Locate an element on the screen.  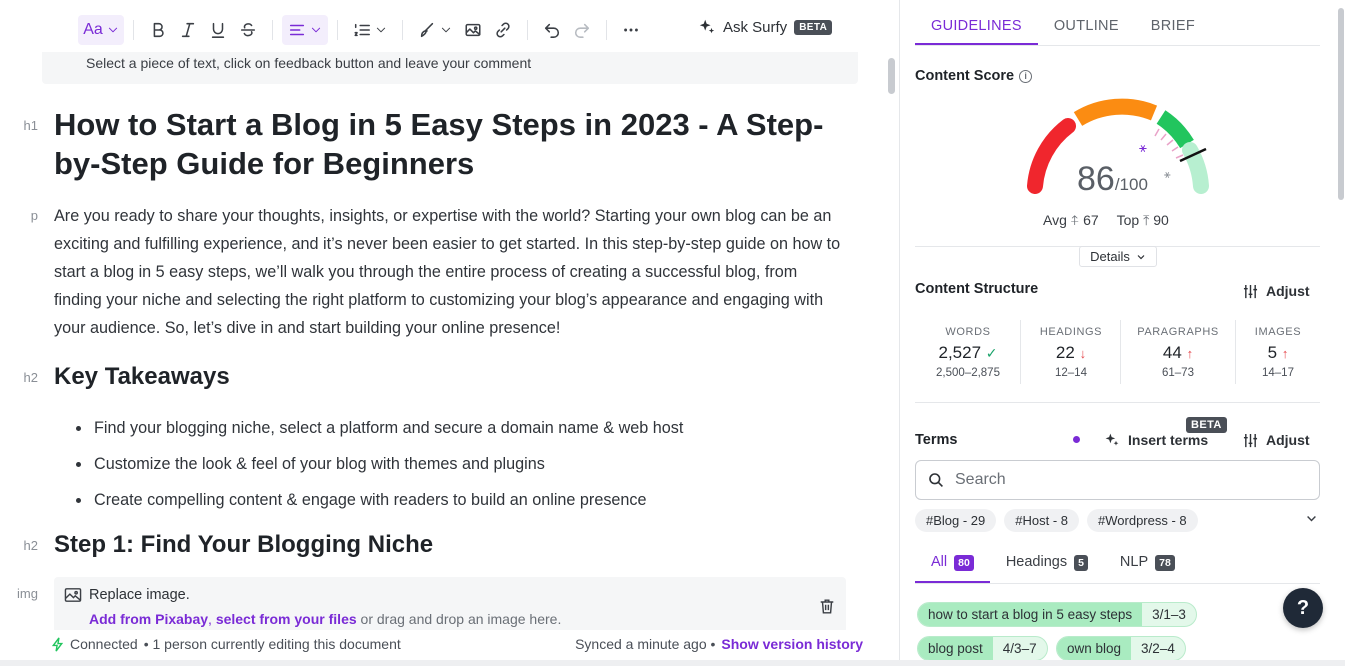
stat-range: 61–73 is located at coordinates (1178, 373).